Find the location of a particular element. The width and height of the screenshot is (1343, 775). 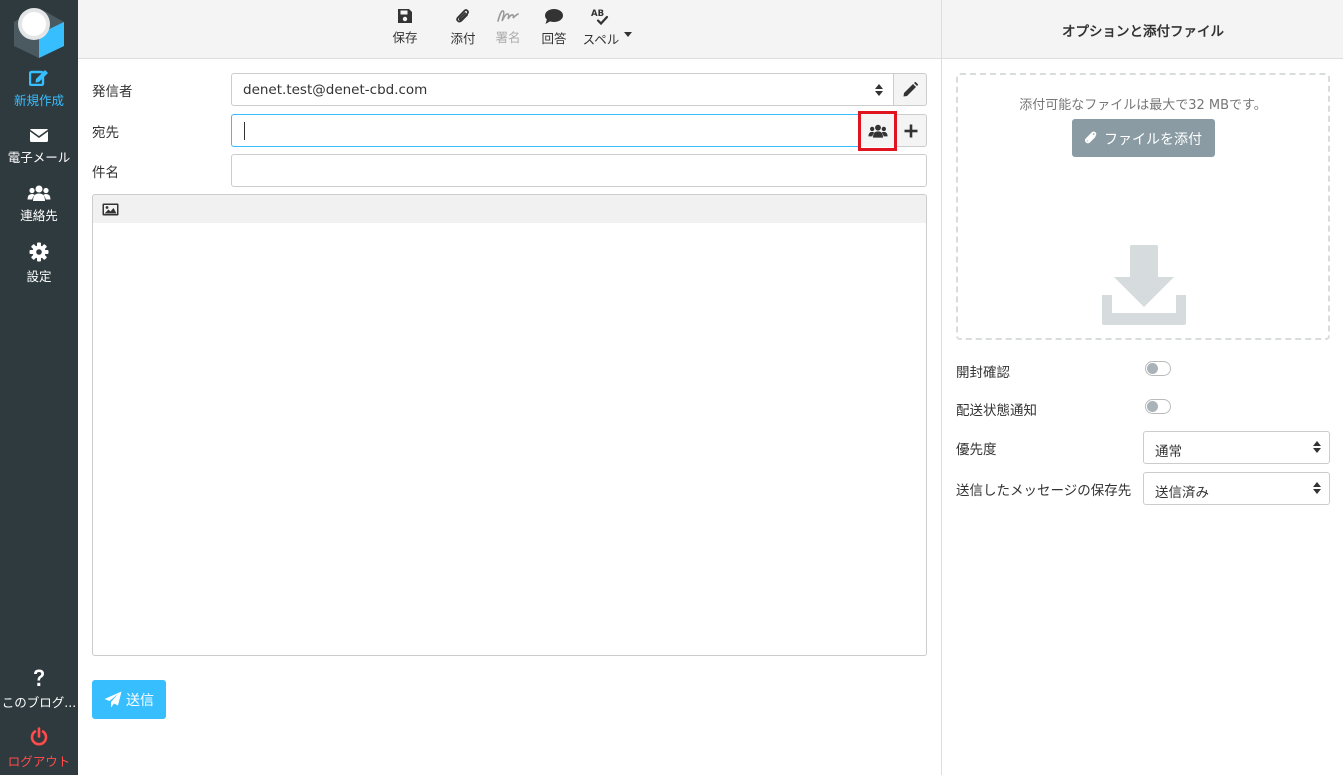

highlight-box is located at coordinates (877, 131).